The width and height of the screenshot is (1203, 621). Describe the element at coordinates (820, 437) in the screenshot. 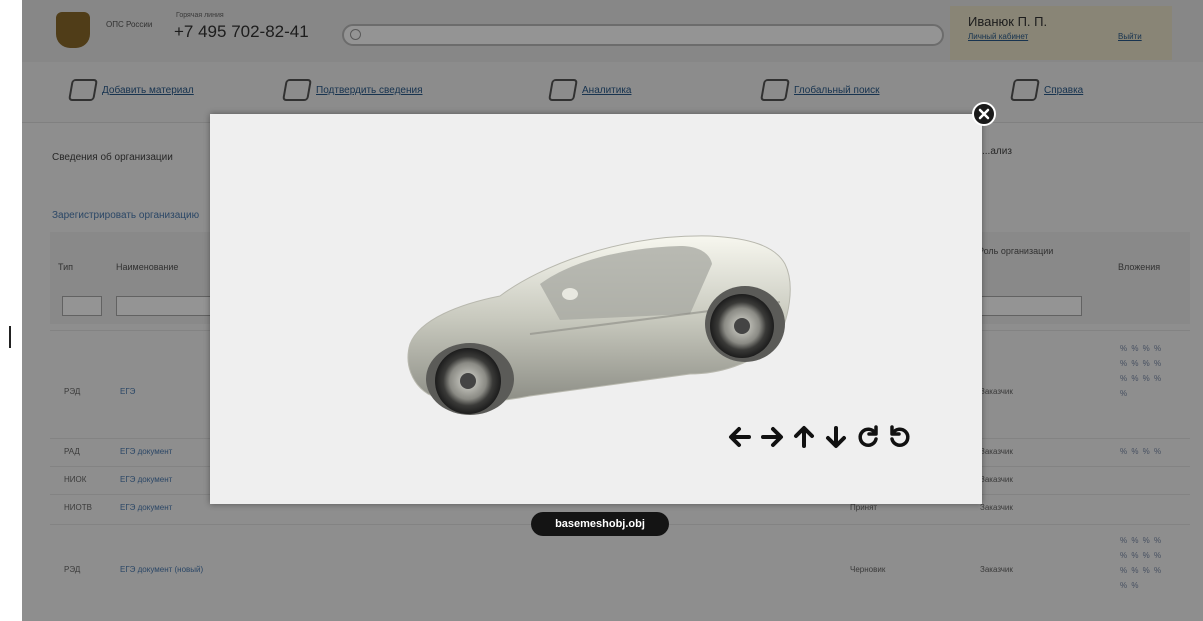

I see `viewer-controls` at that location.